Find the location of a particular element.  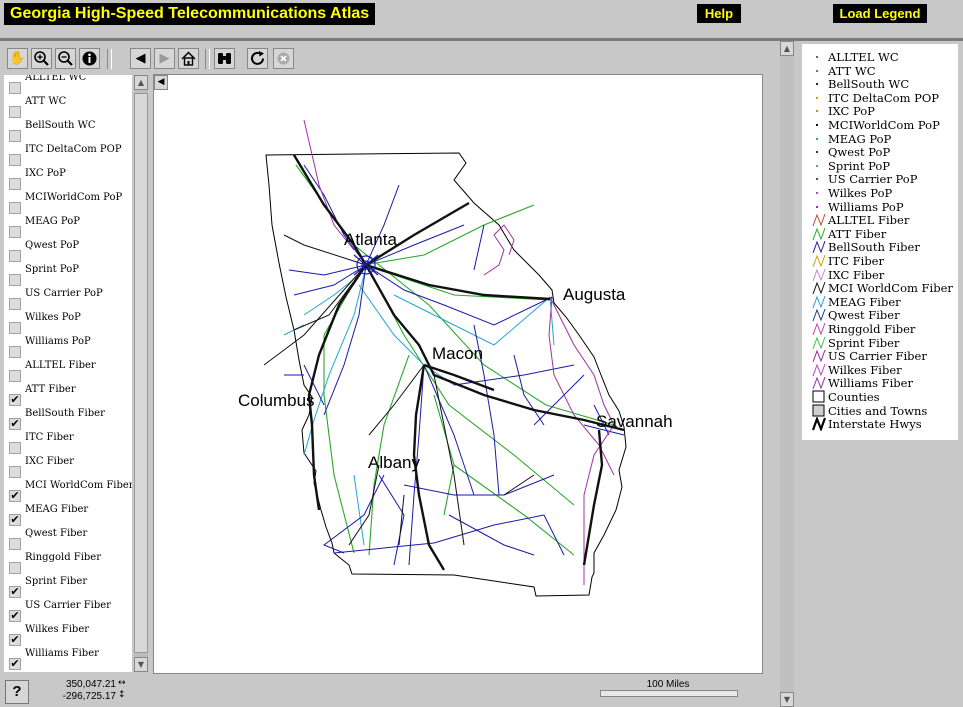

legend-item: BellSouth WC is located at coordinates (881, 84).